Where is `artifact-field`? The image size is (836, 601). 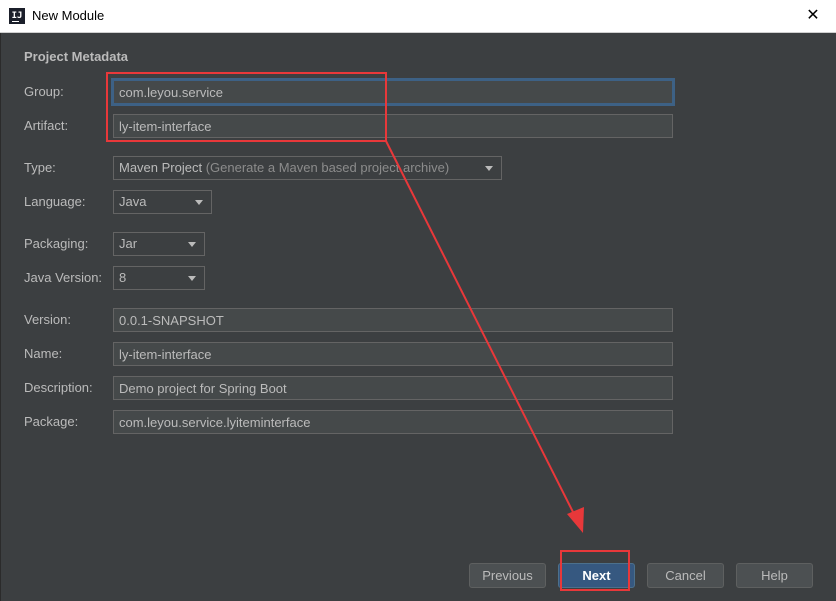 artifact-field is located at coordinates (393, 126).